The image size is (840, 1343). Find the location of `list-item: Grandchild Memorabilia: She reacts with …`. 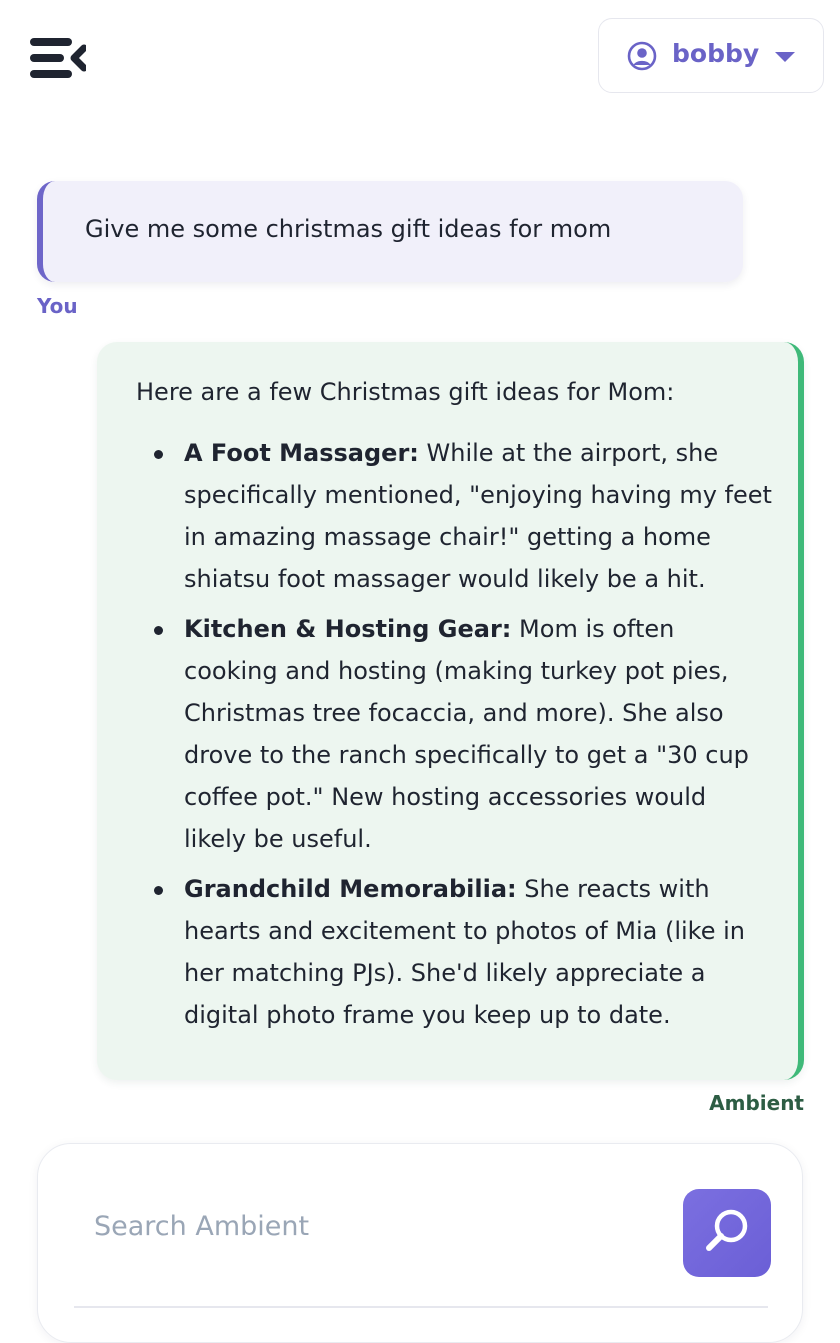

list-item: Grandchild Memorabilia: She reacts with … is located at coordinates (464, 952).